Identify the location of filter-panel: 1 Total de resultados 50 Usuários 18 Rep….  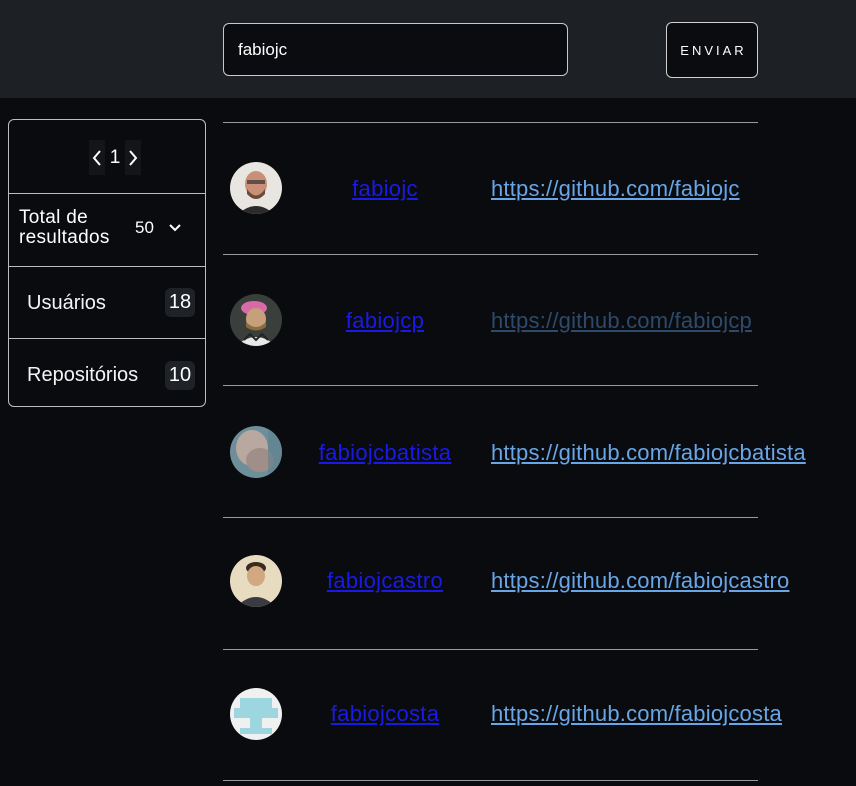
(107, 263).